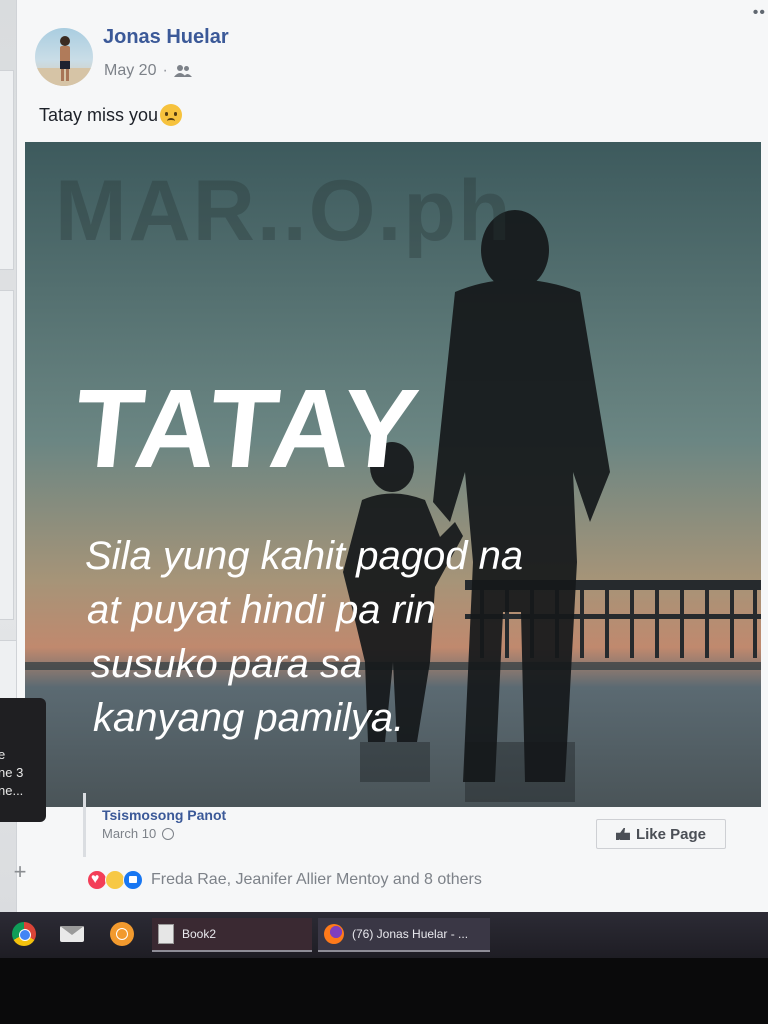 The height and width of the screenshot is (1024, 768). I want to click on mail-icon, so click(72, 934).